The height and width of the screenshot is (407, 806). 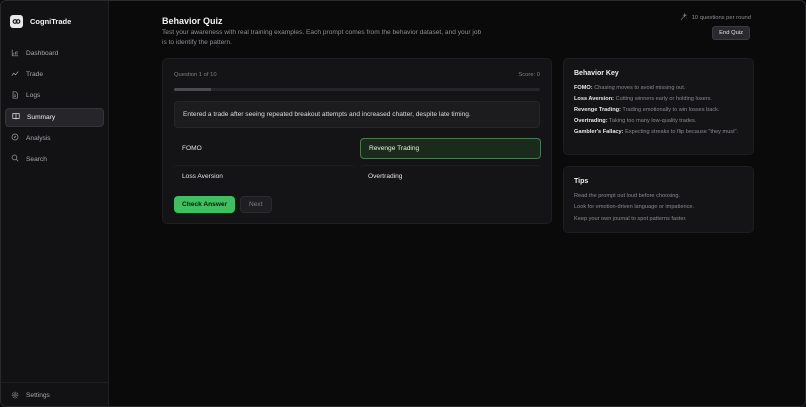 I want to click on gear-icon, so click(x=15, y=396).